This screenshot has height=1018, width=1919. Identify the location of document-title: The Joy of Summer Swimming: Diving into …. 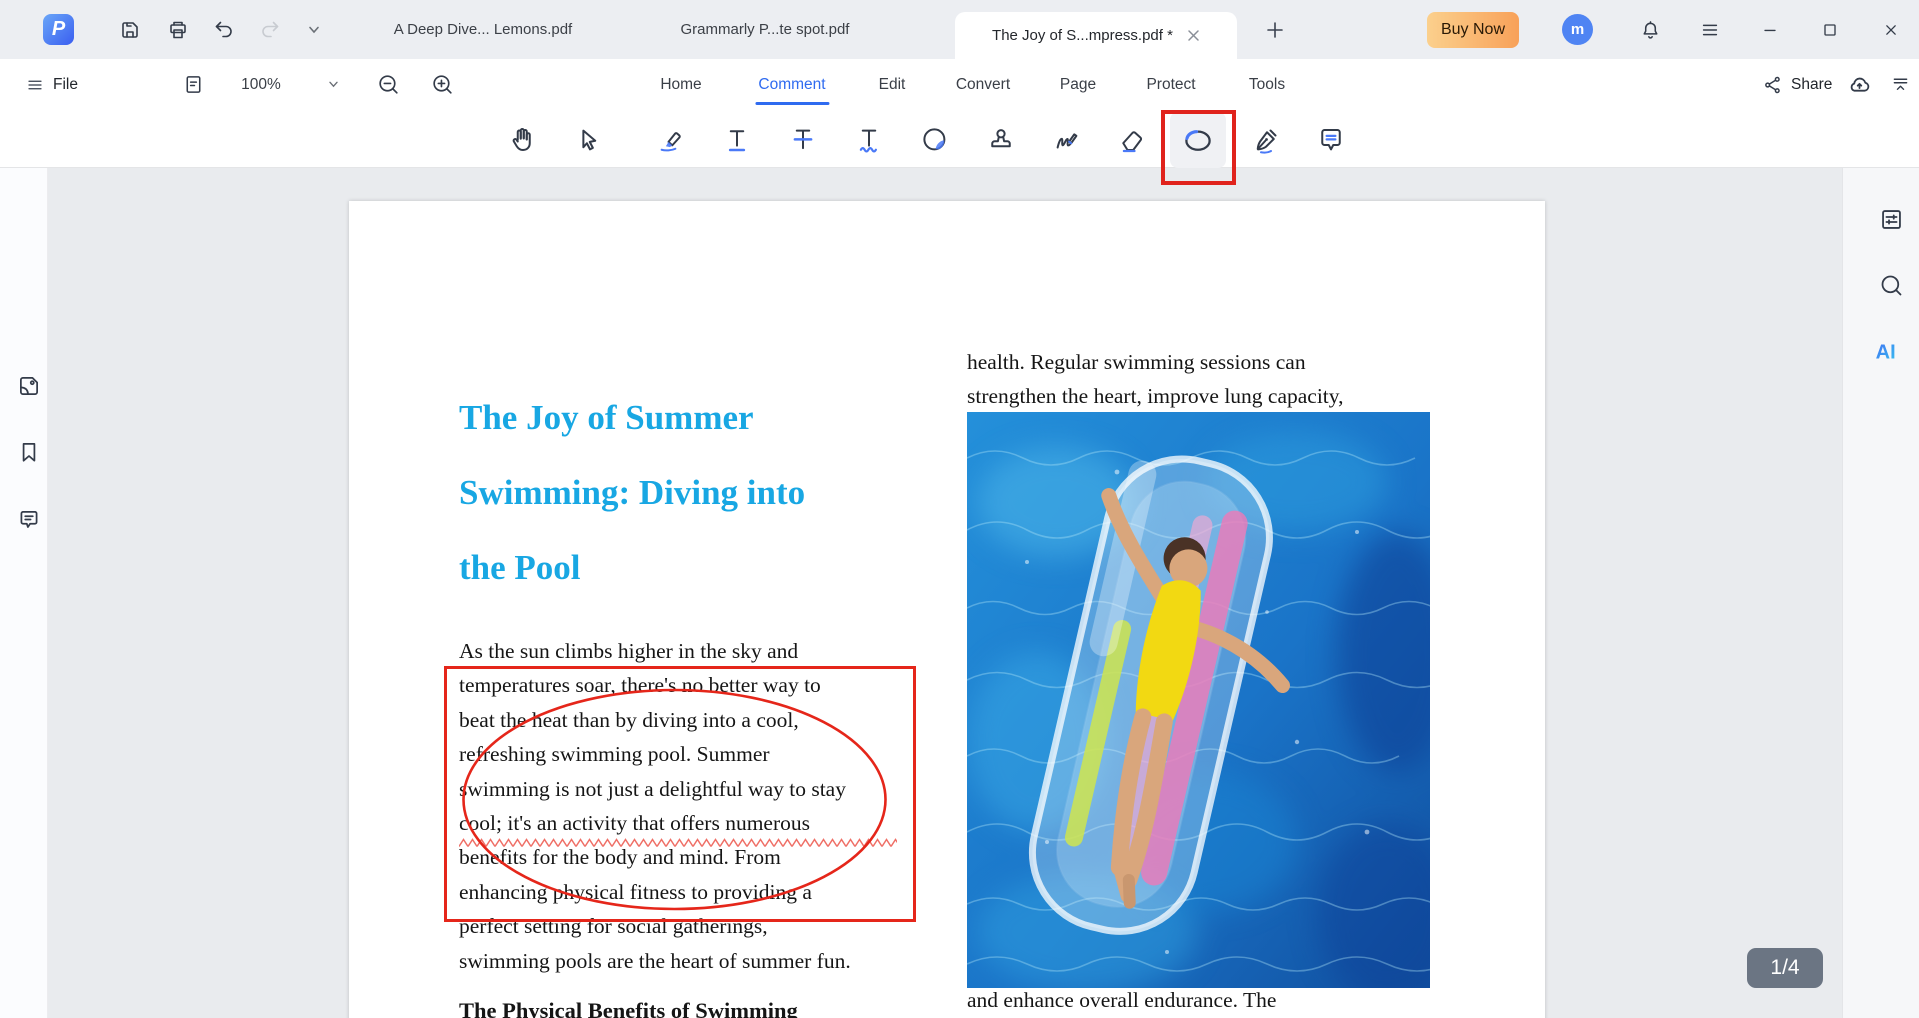
(632, 492).